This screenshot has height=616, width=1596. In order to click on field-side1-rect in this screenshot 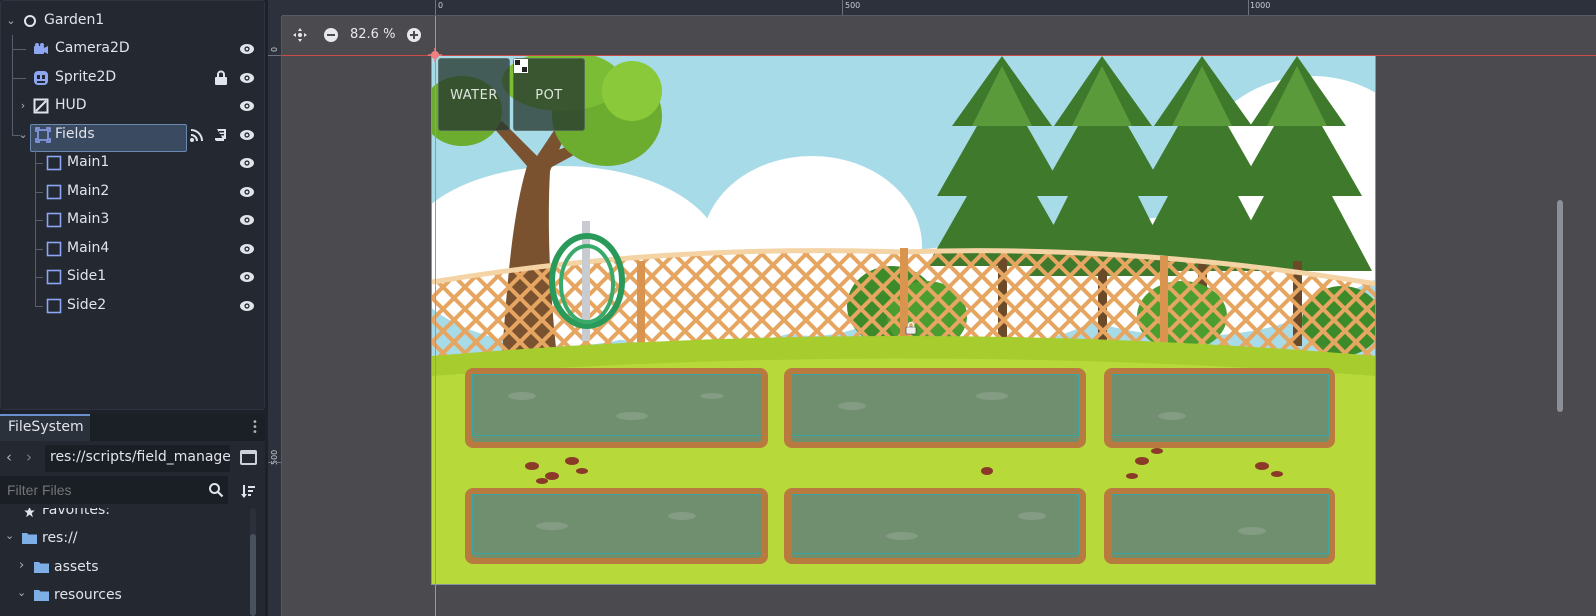, I will do `click(1220, 405)`.